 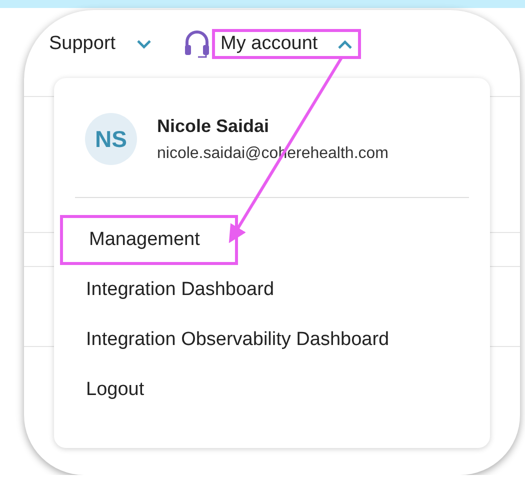 I want to click on support-menu: Support, so click(x=100, y=44).